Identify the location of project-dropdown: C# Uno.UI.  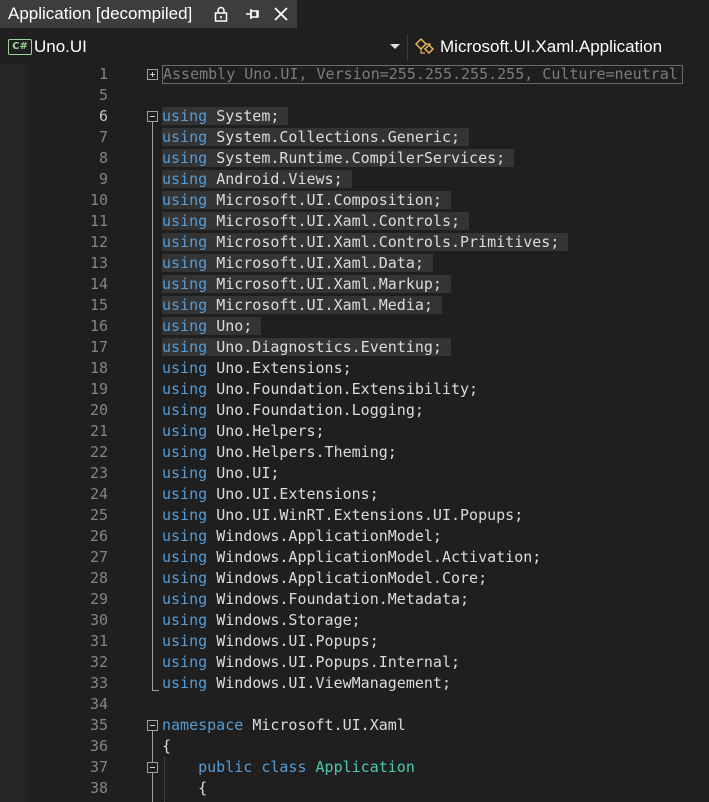
(205, 47).